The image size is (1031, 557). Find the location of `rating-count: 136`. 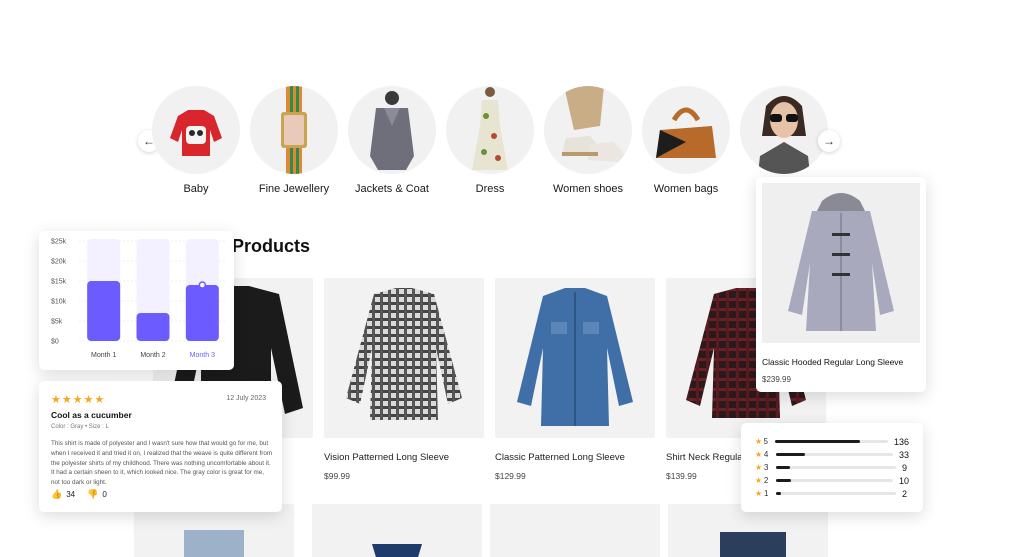

rating-count: 136 is located at coordinates (901, 441).